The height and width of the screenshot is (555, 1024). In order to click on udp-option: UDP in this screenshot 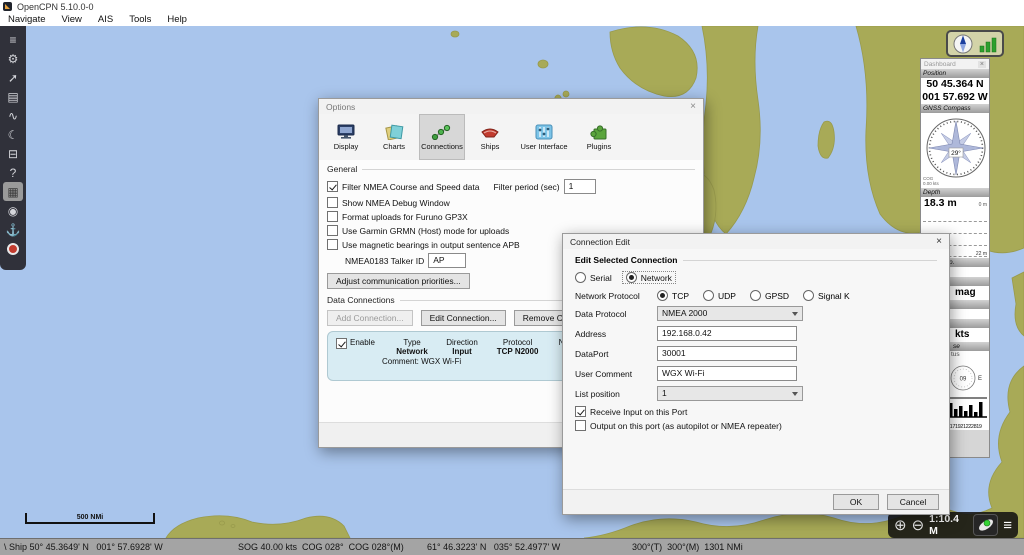, I will do `click(719, 295)`.